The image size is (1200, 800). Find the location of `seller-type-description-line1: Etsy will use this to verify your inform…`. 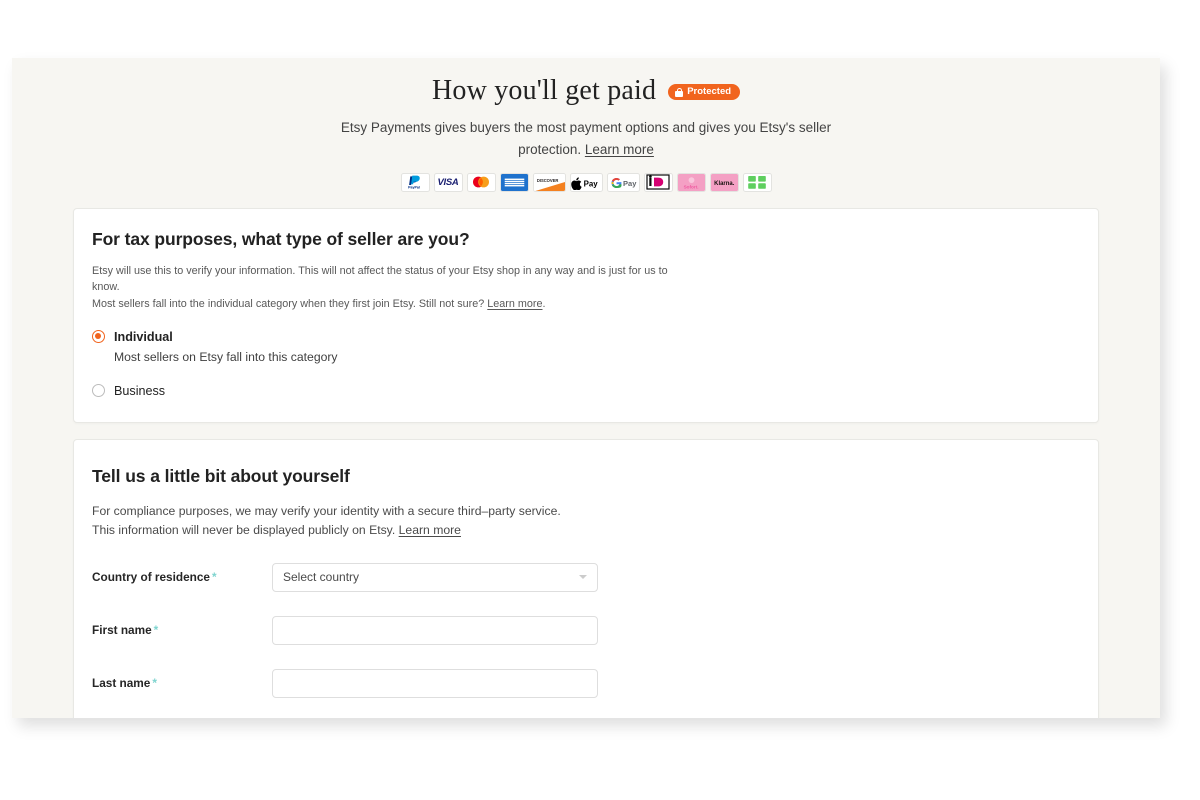

seller-type-description-line1: Etsy will use this to verify your inform… is located at coordinates (380, 279).